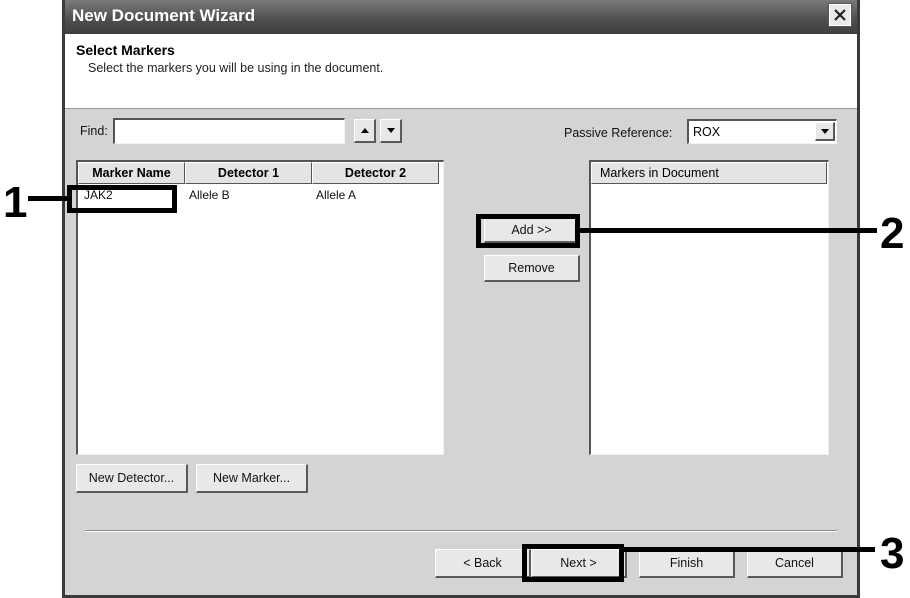  Describe the element at coordinates (375, 173) in the screenshot. I see `column-header-detector-2: Detector 2` at that location.